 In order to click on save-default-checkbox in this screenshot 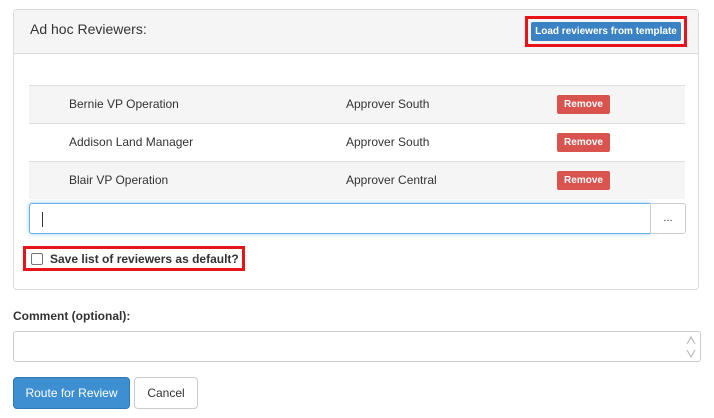, I will do `click(37, 259)`.